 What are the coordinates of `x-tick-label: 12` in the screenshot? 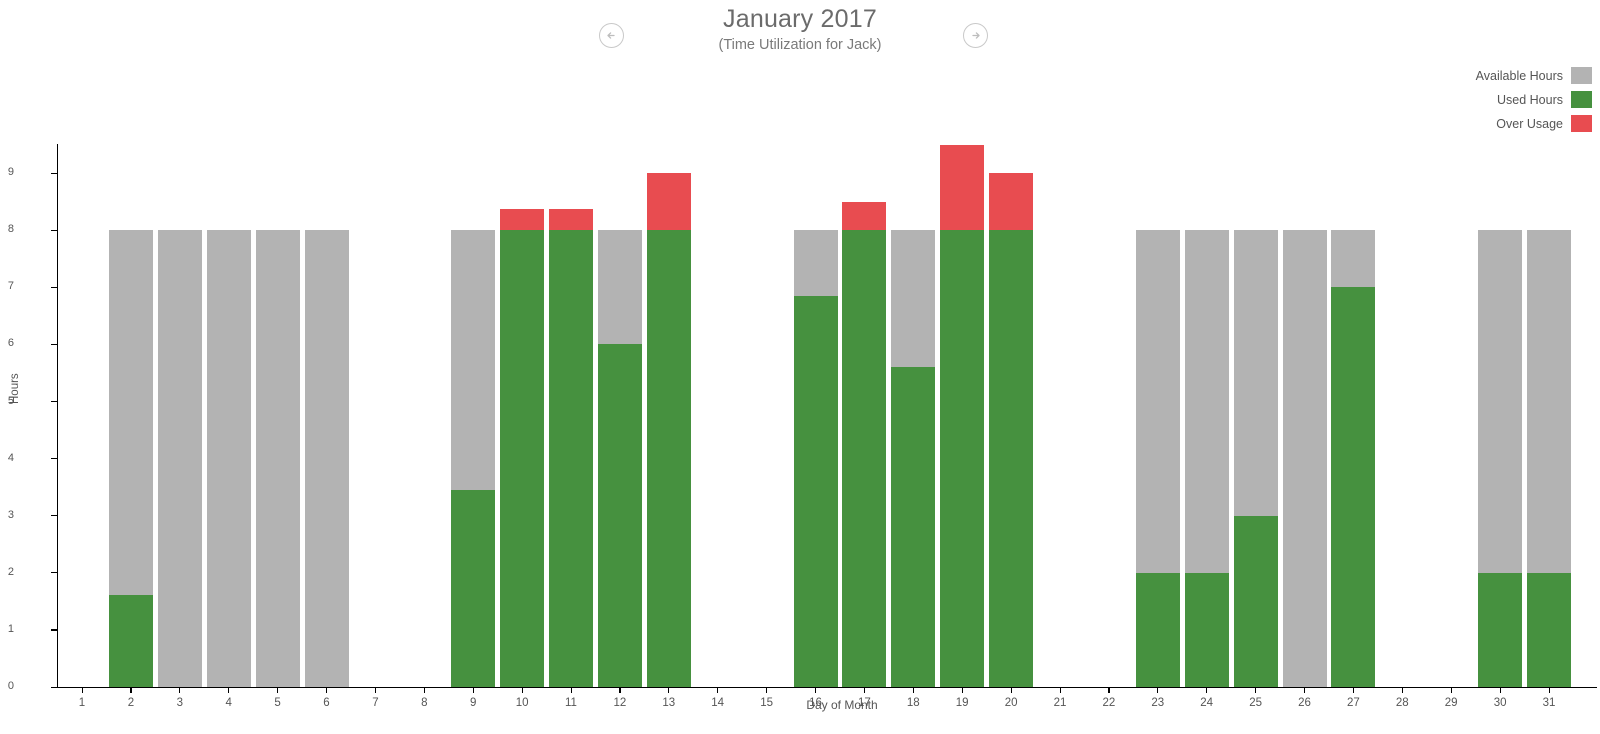 It's located at (620, 703).